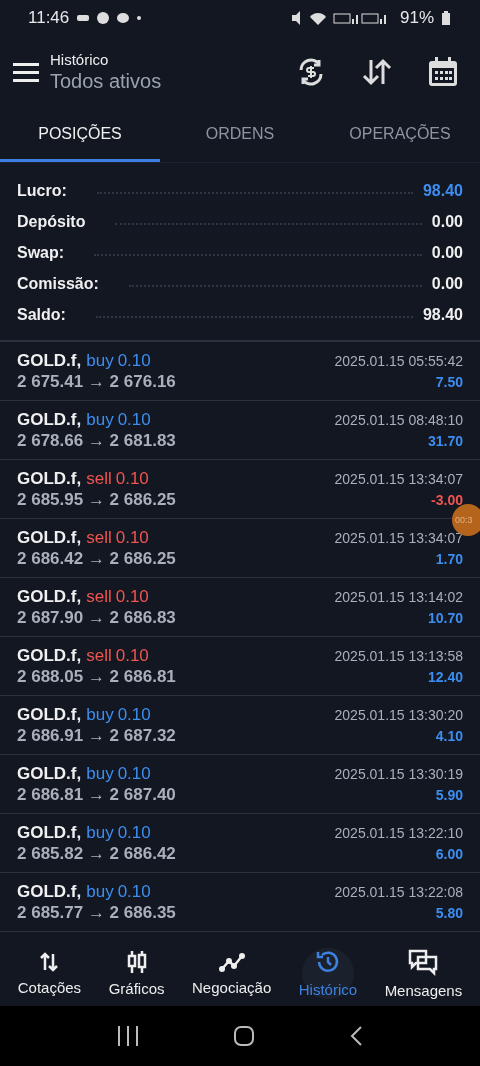 This screenshot has height=1066, width=480. Describe the element at coordinates (240, 843) in the screenshot. I see `deal-row: GOLD.f, buy 0.10 2025.01.15 13:22:10 2 685.82 → 2 686.42 6.00` at that location.